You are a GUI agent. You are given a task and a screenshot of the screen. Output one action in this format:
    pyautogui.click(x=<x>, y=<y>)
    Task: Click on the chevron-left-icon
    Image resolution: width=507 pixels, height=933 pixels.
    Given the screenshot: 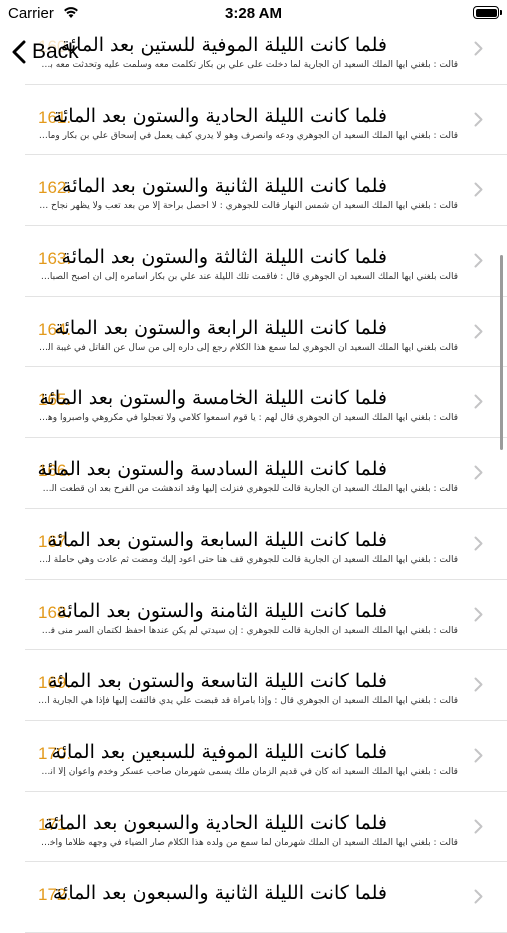 What is the action you would take?
    pyautogui.click(x=19, y=52)
    